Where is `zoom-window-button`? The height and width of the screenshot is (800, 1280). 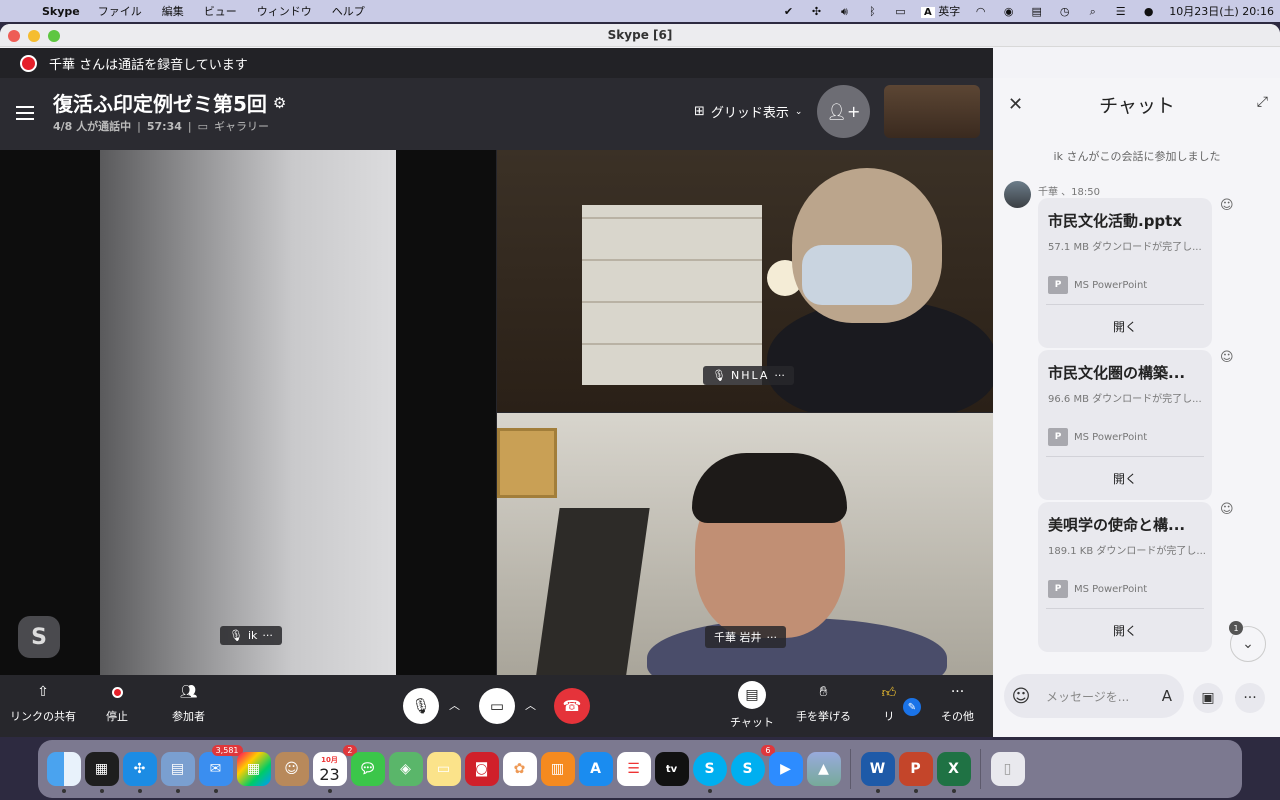
zoom-window-button is located at coordinates (54, 36).